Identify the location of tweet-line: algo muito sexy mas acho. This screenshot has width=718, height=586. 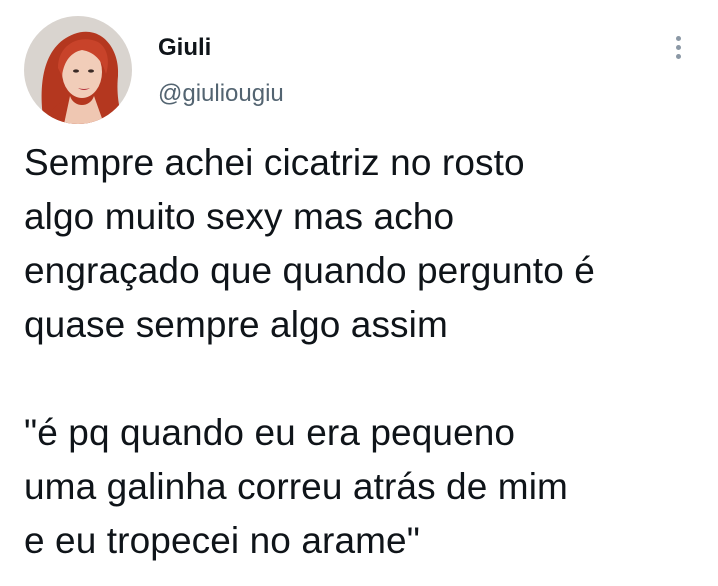
(239, 216).